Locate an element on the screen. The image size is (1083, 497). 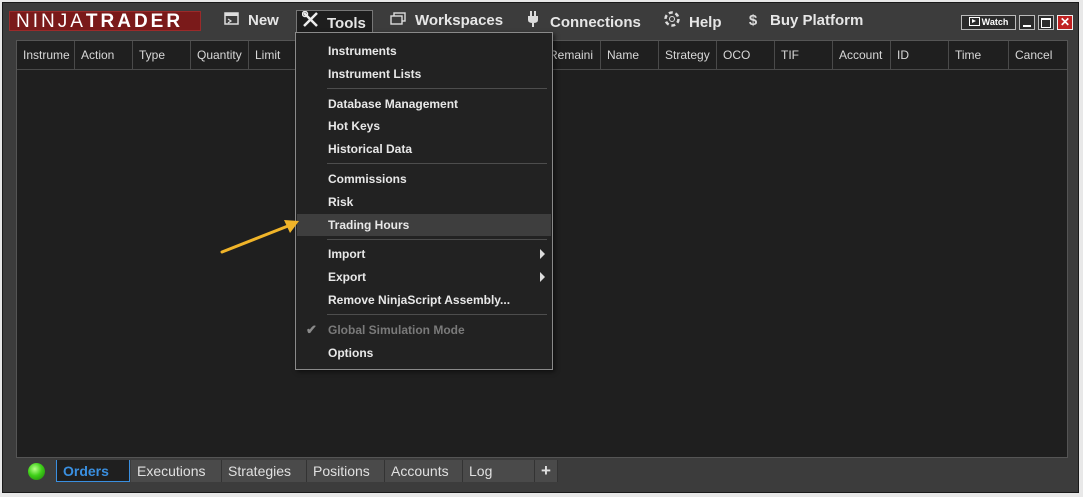
close-button: ✕ is located at coordinates (1065, 22).